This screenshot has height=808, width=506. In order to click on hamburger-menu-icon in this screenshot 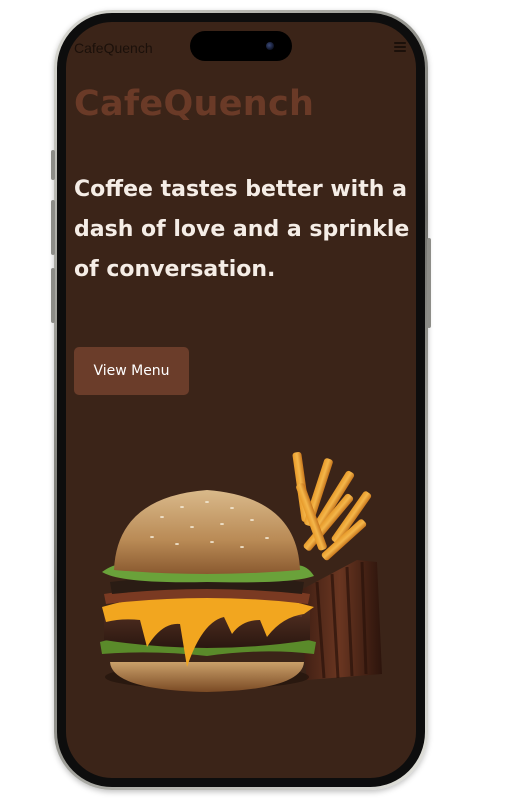, I will do `click(400, 47)`.